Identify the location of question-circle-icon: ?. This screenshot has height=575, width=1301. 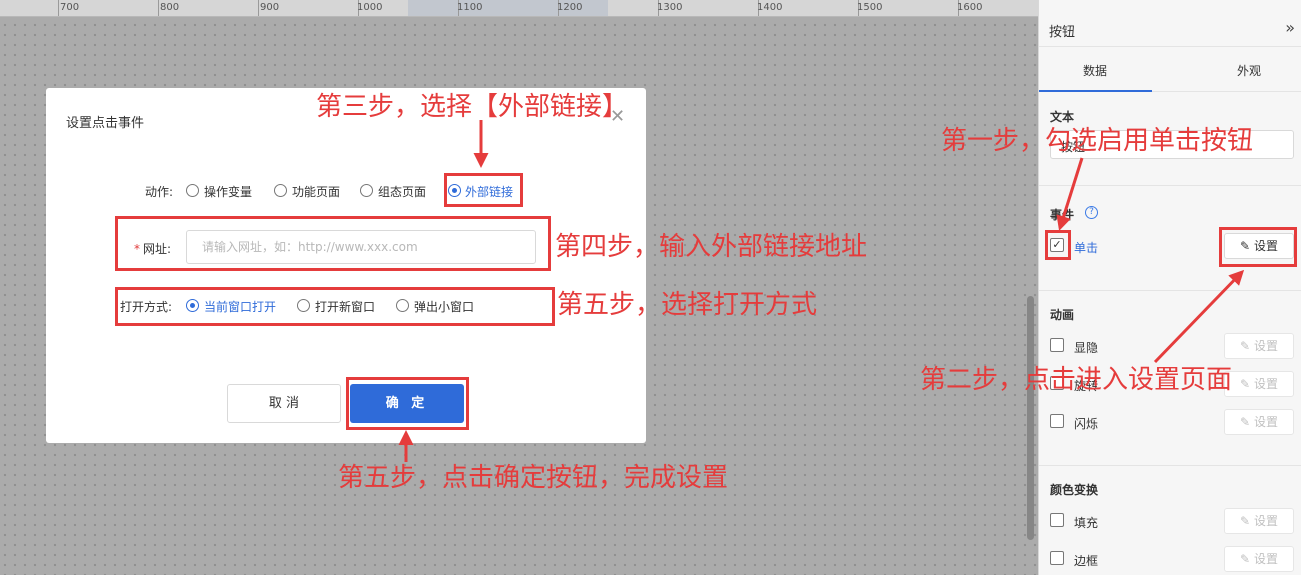
(1091, 212).